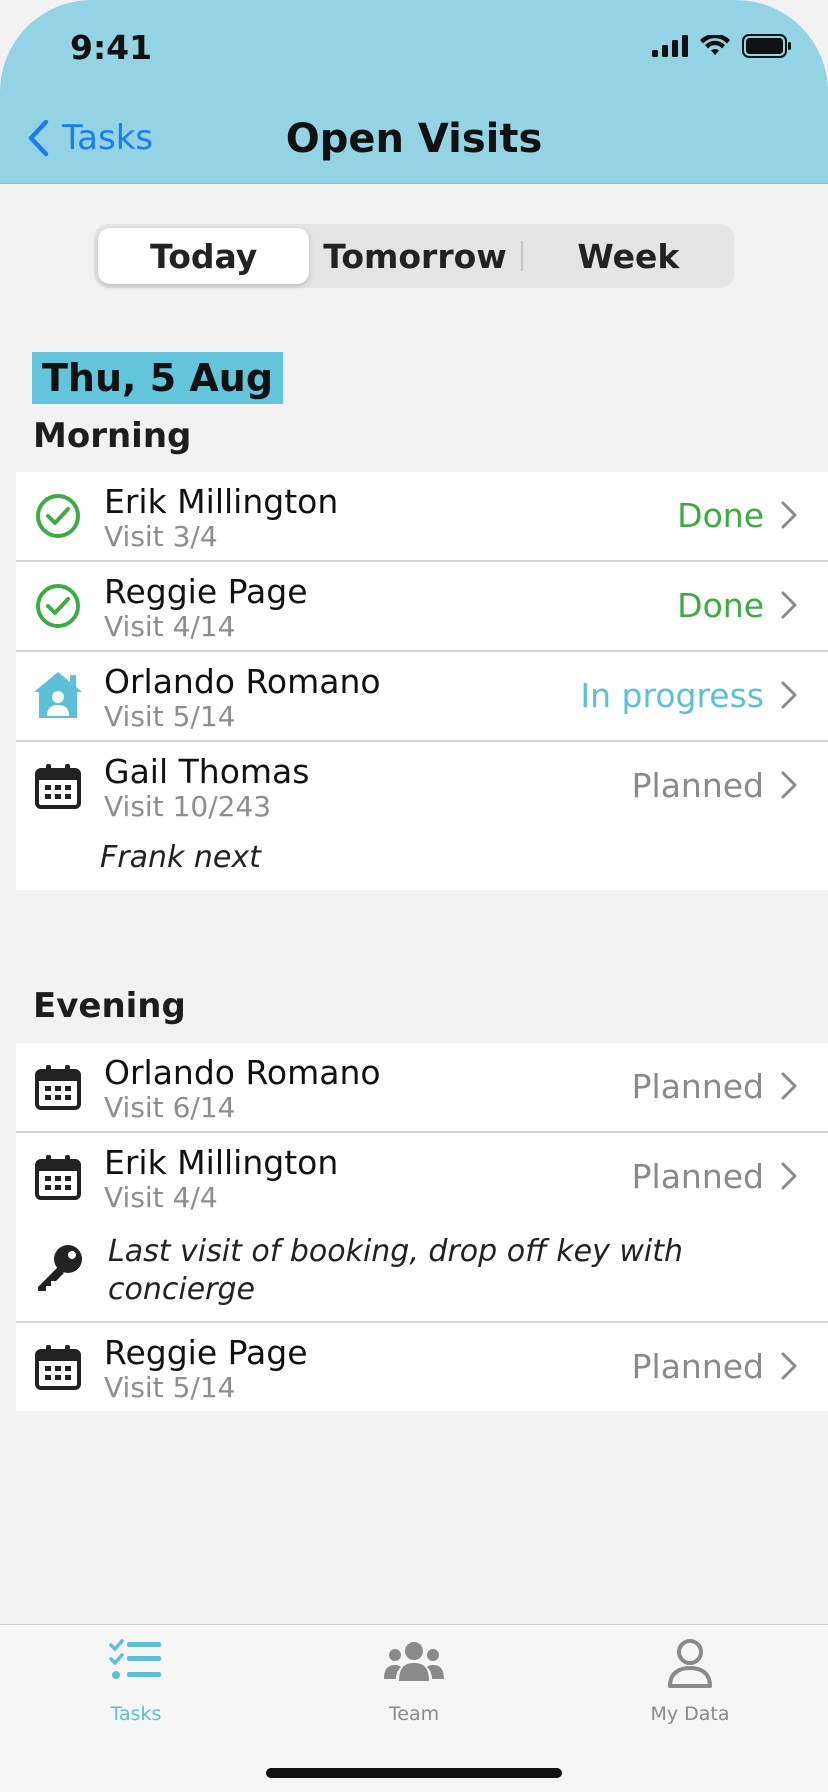 This screenshot has width=828, height=1792. I want to click on tab-team: Team, so click(414, 1675).